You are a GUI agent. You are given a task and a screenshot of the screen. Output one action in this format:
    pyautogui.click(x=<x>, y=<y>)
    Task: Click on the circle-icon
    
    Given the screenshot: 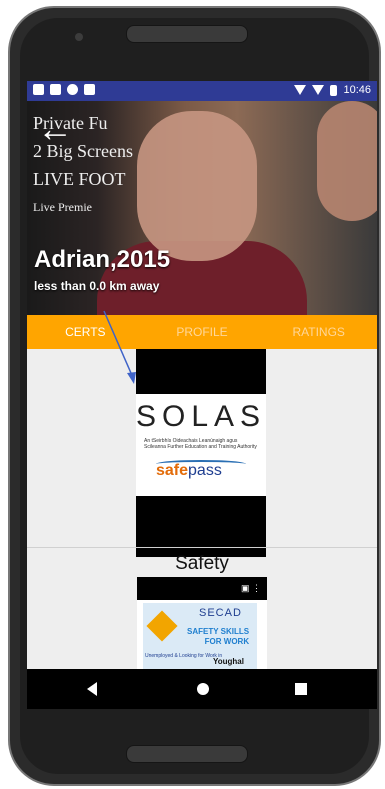 What is the action you would take?
    pyautogui.click(x=72, y=89)
    